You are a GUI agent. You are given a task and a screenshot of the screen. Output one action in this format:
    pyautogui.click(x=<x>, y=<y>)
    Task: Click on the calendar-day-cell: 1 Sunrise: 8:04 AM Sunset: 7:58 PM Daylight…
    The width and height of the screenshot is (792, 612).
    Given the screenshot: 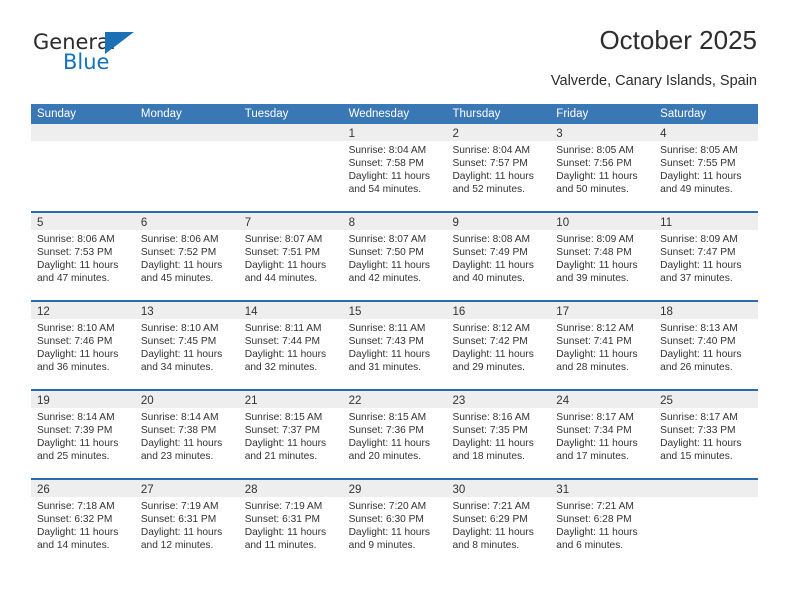 What is the action you would take?
    pyautogui.click(x=394, y=167)
    